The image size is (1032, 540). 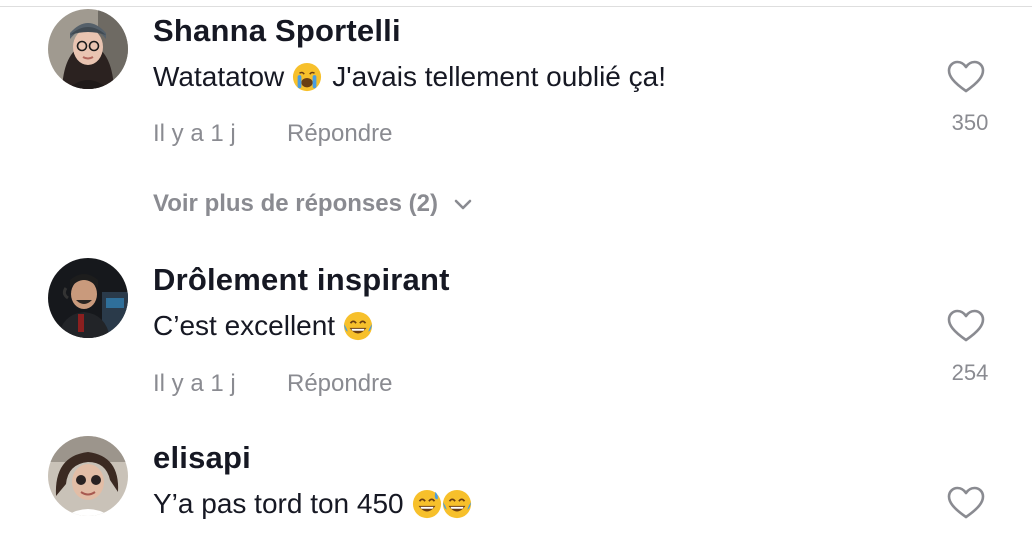 I want to click on comment-text: Y’a pas tord ton 450, so click(x=312, y=504).